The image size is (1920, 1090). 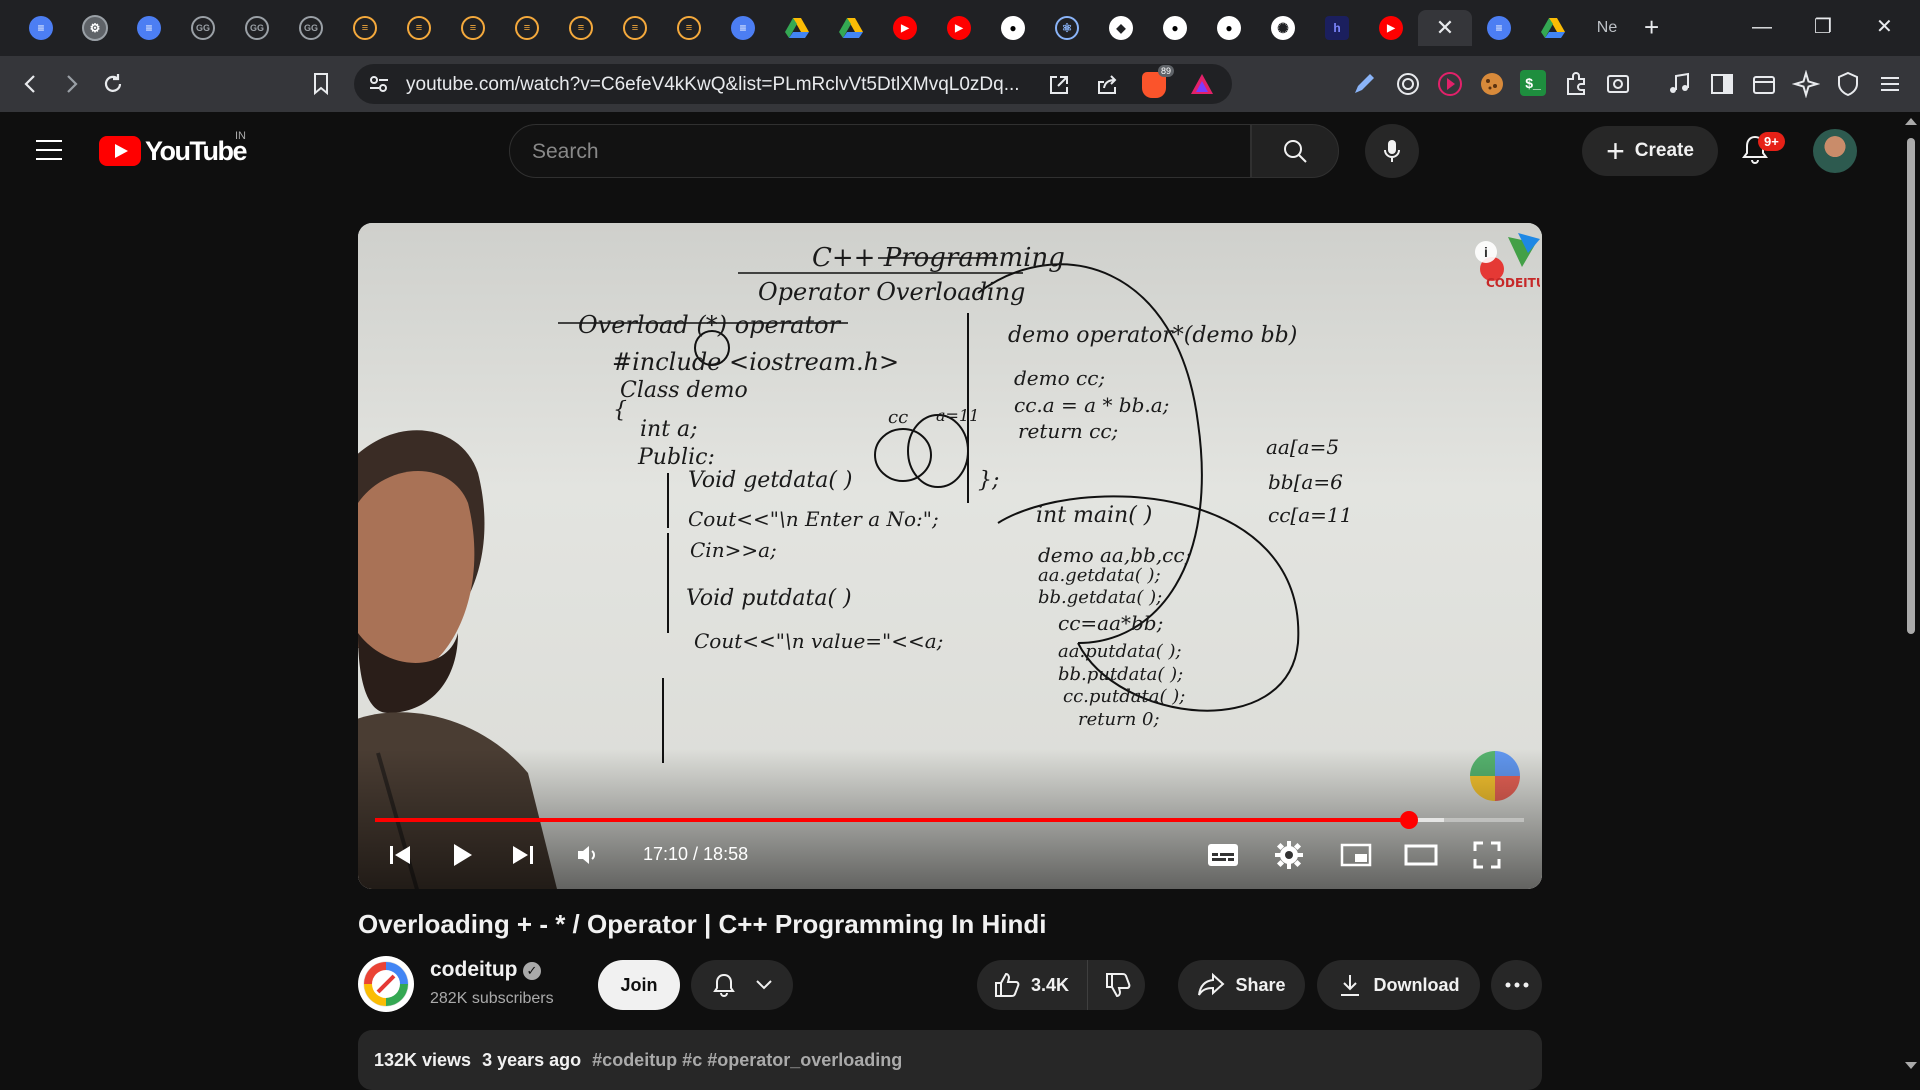 What do you see at coordinates (1722, 84) in the screenshot?
I see `sidebar-icon` at bounding box center [1722, 84].